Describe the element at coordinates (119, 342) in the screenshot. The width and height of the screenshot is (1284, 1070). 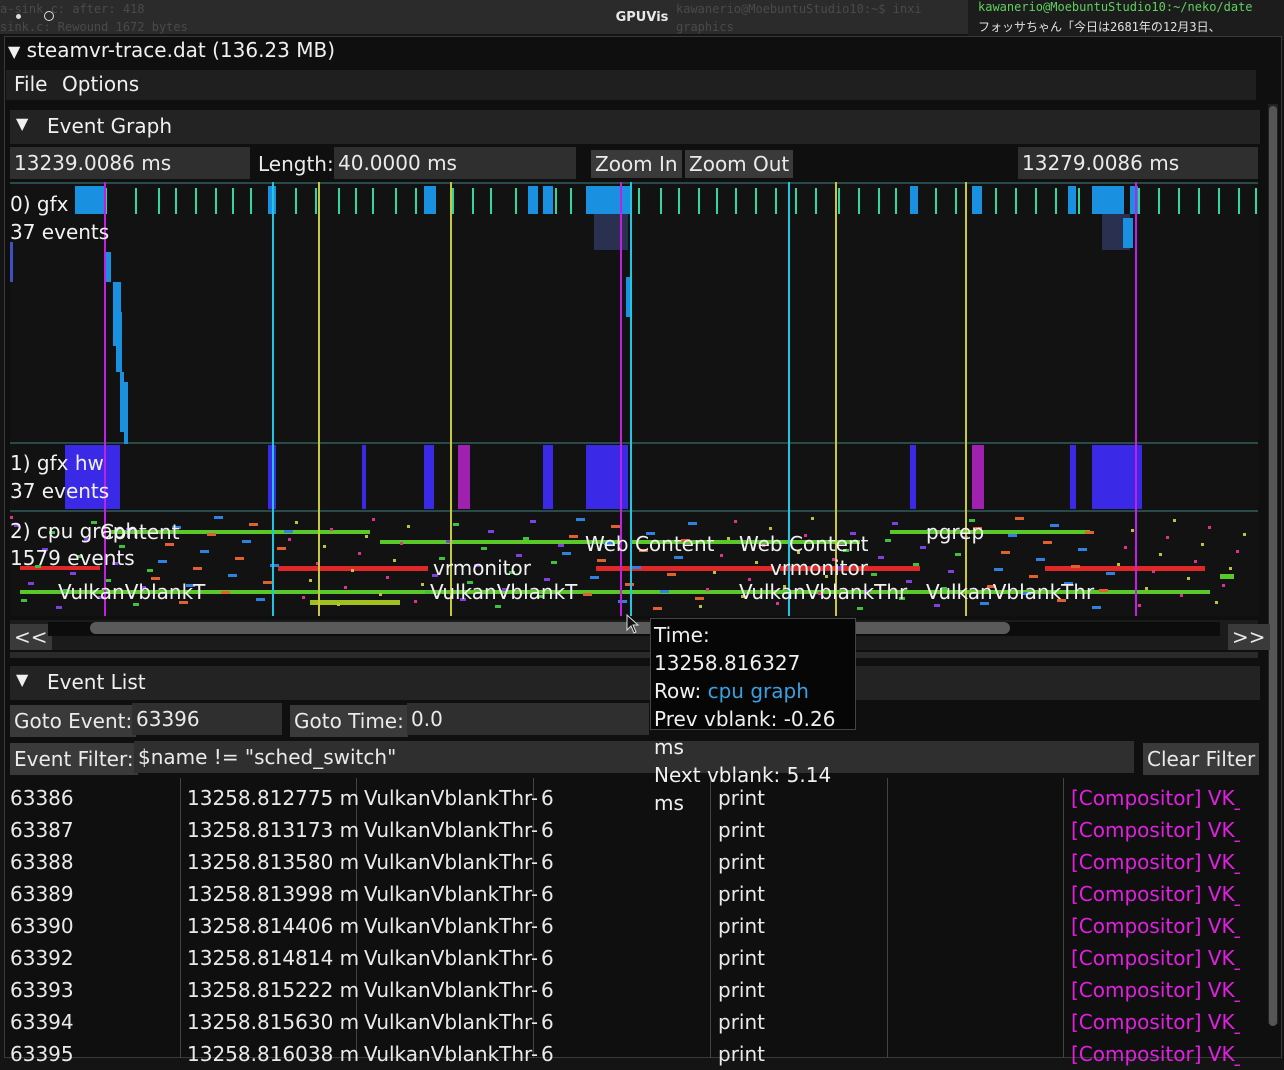
I see `gfx-staircase-block` at that location.